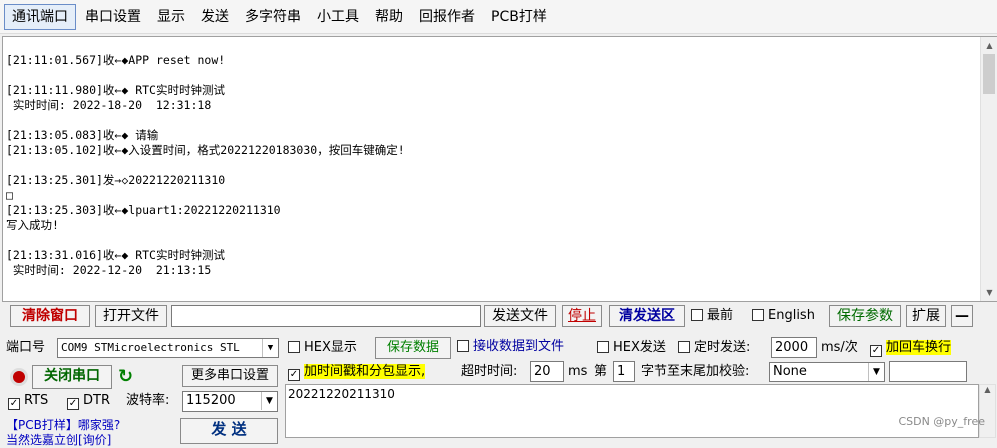 The height and width of the screenshot is (448, 997). I want to click on clear-window-button: 清除窗口, so click(50, 316).